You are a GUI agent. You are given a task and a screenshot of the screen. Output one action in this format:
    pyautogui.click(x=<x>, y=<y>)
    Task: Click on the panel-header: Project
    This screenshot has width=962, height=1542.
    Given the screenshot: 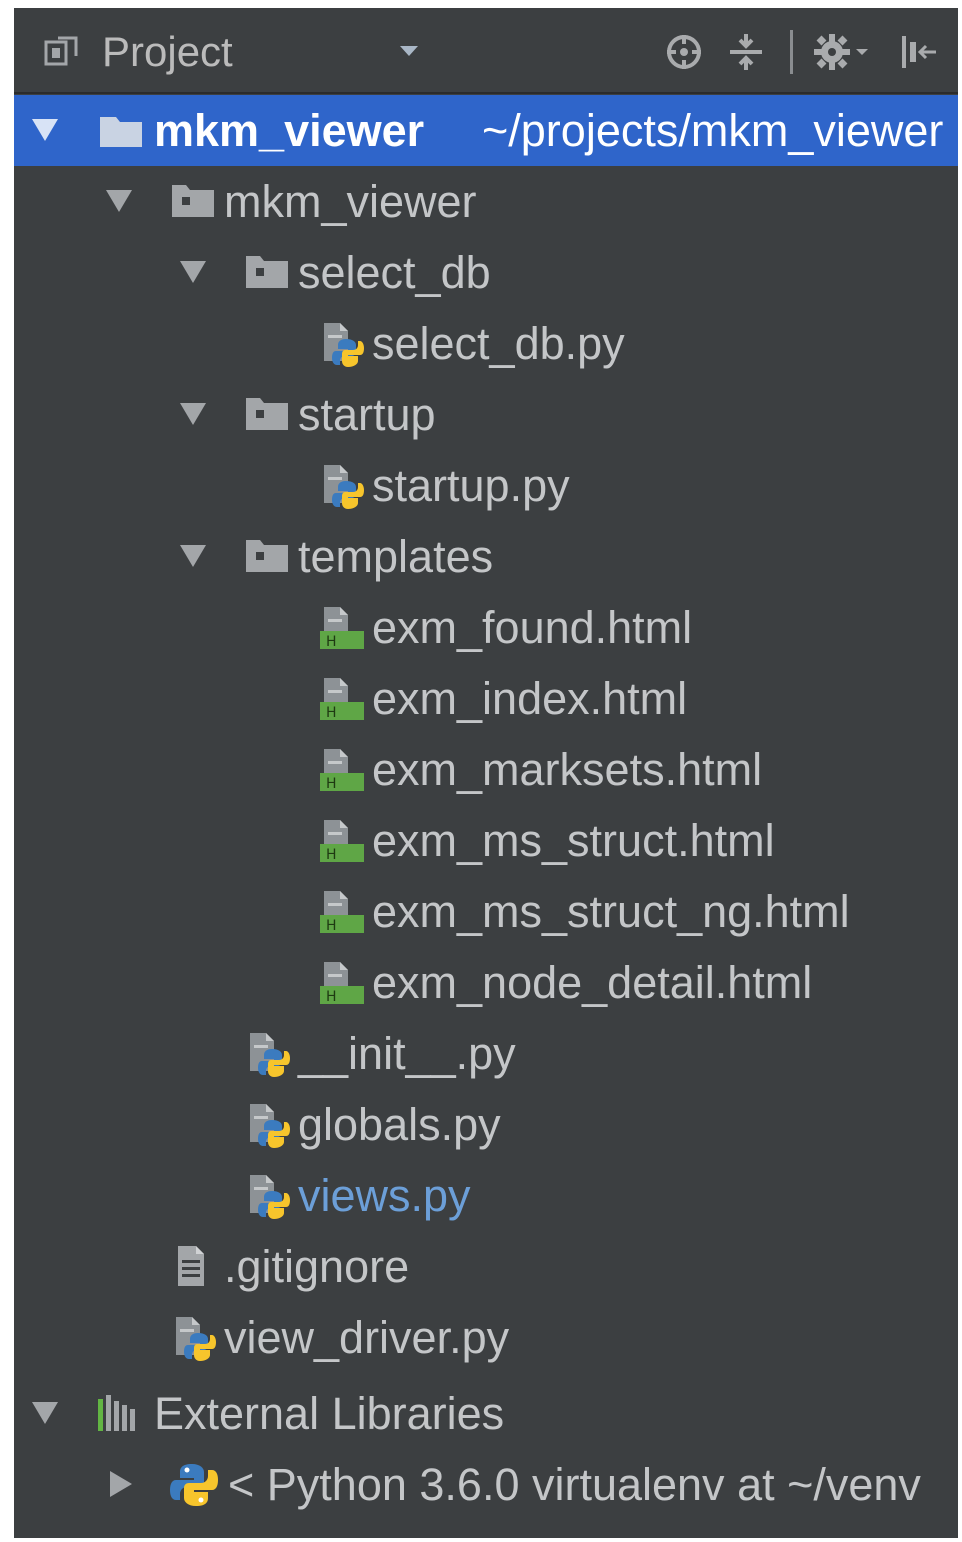 What is the action you would take?
    pyautogui.click(x=486, y=51)
    